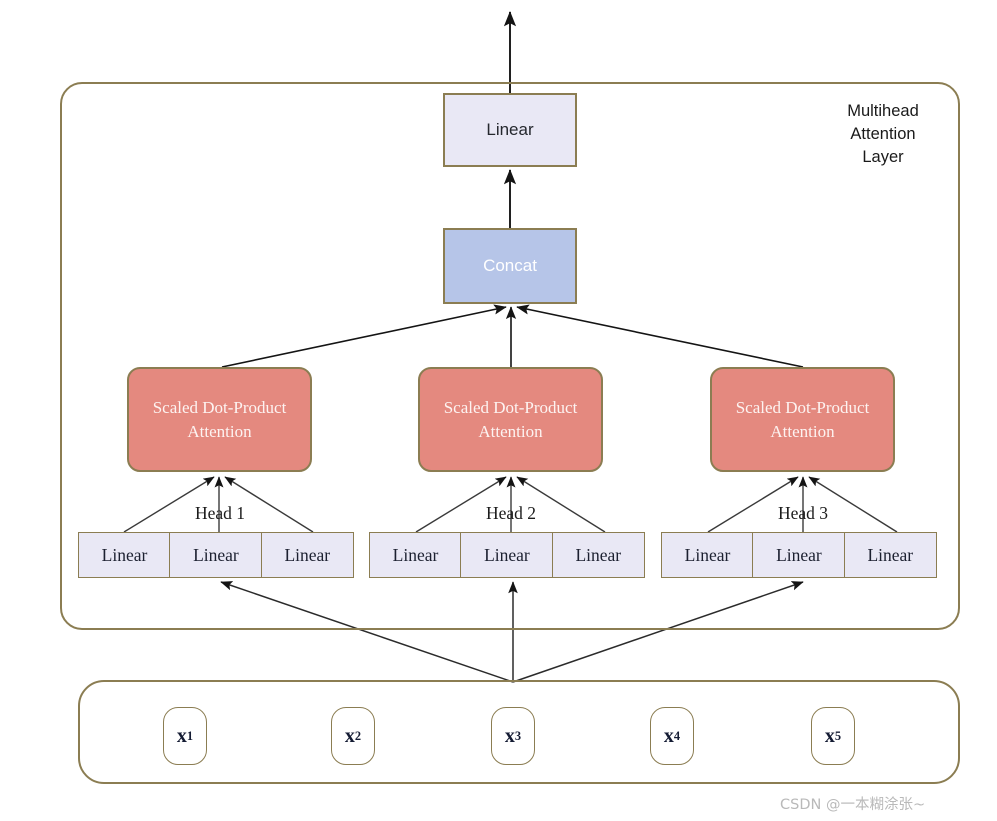  I want to click on linear-cell-h1-k: Linear, so click(216, 555).